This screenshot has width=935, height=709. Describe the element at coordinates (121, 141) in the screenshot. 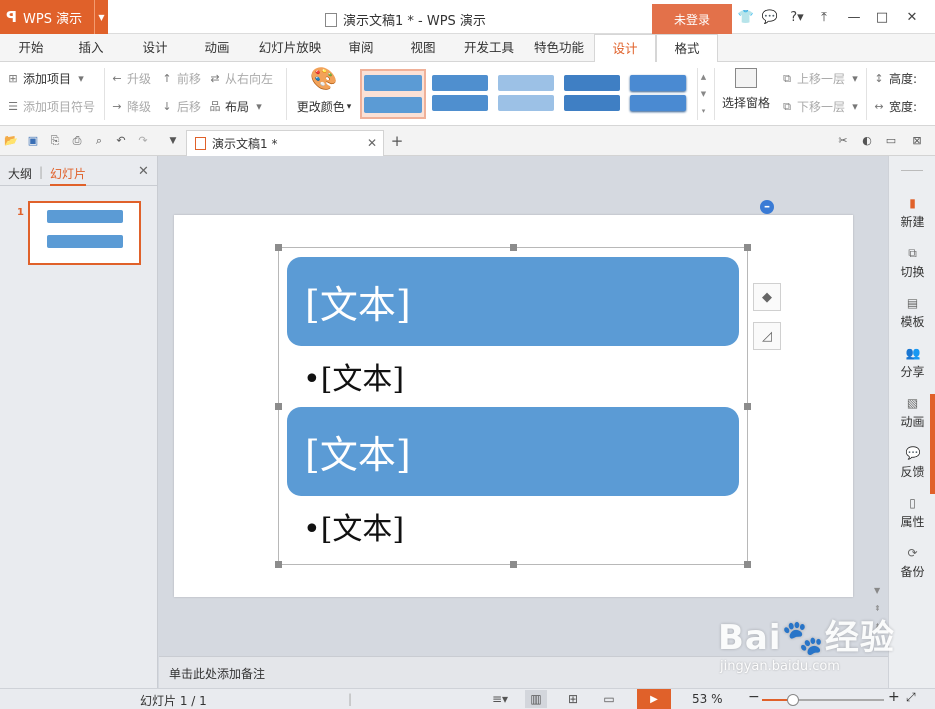

I see `undo-icon: ↶` at that location.